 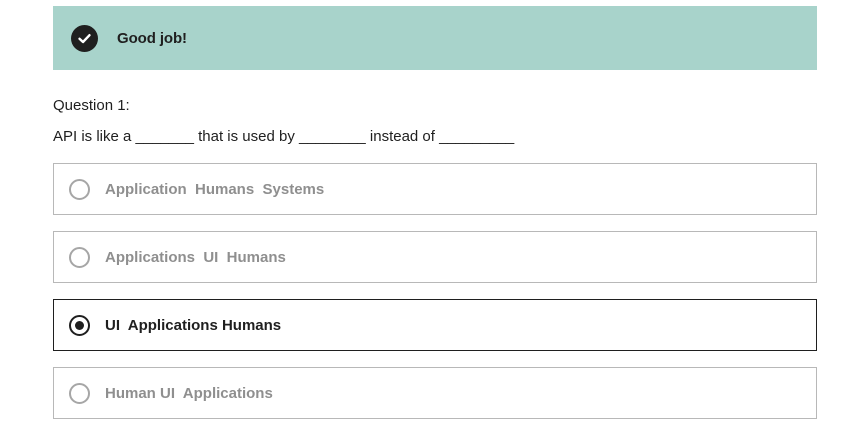 I want to click on answer-option-4: Human UI Applications, so click(x=435, y=393).